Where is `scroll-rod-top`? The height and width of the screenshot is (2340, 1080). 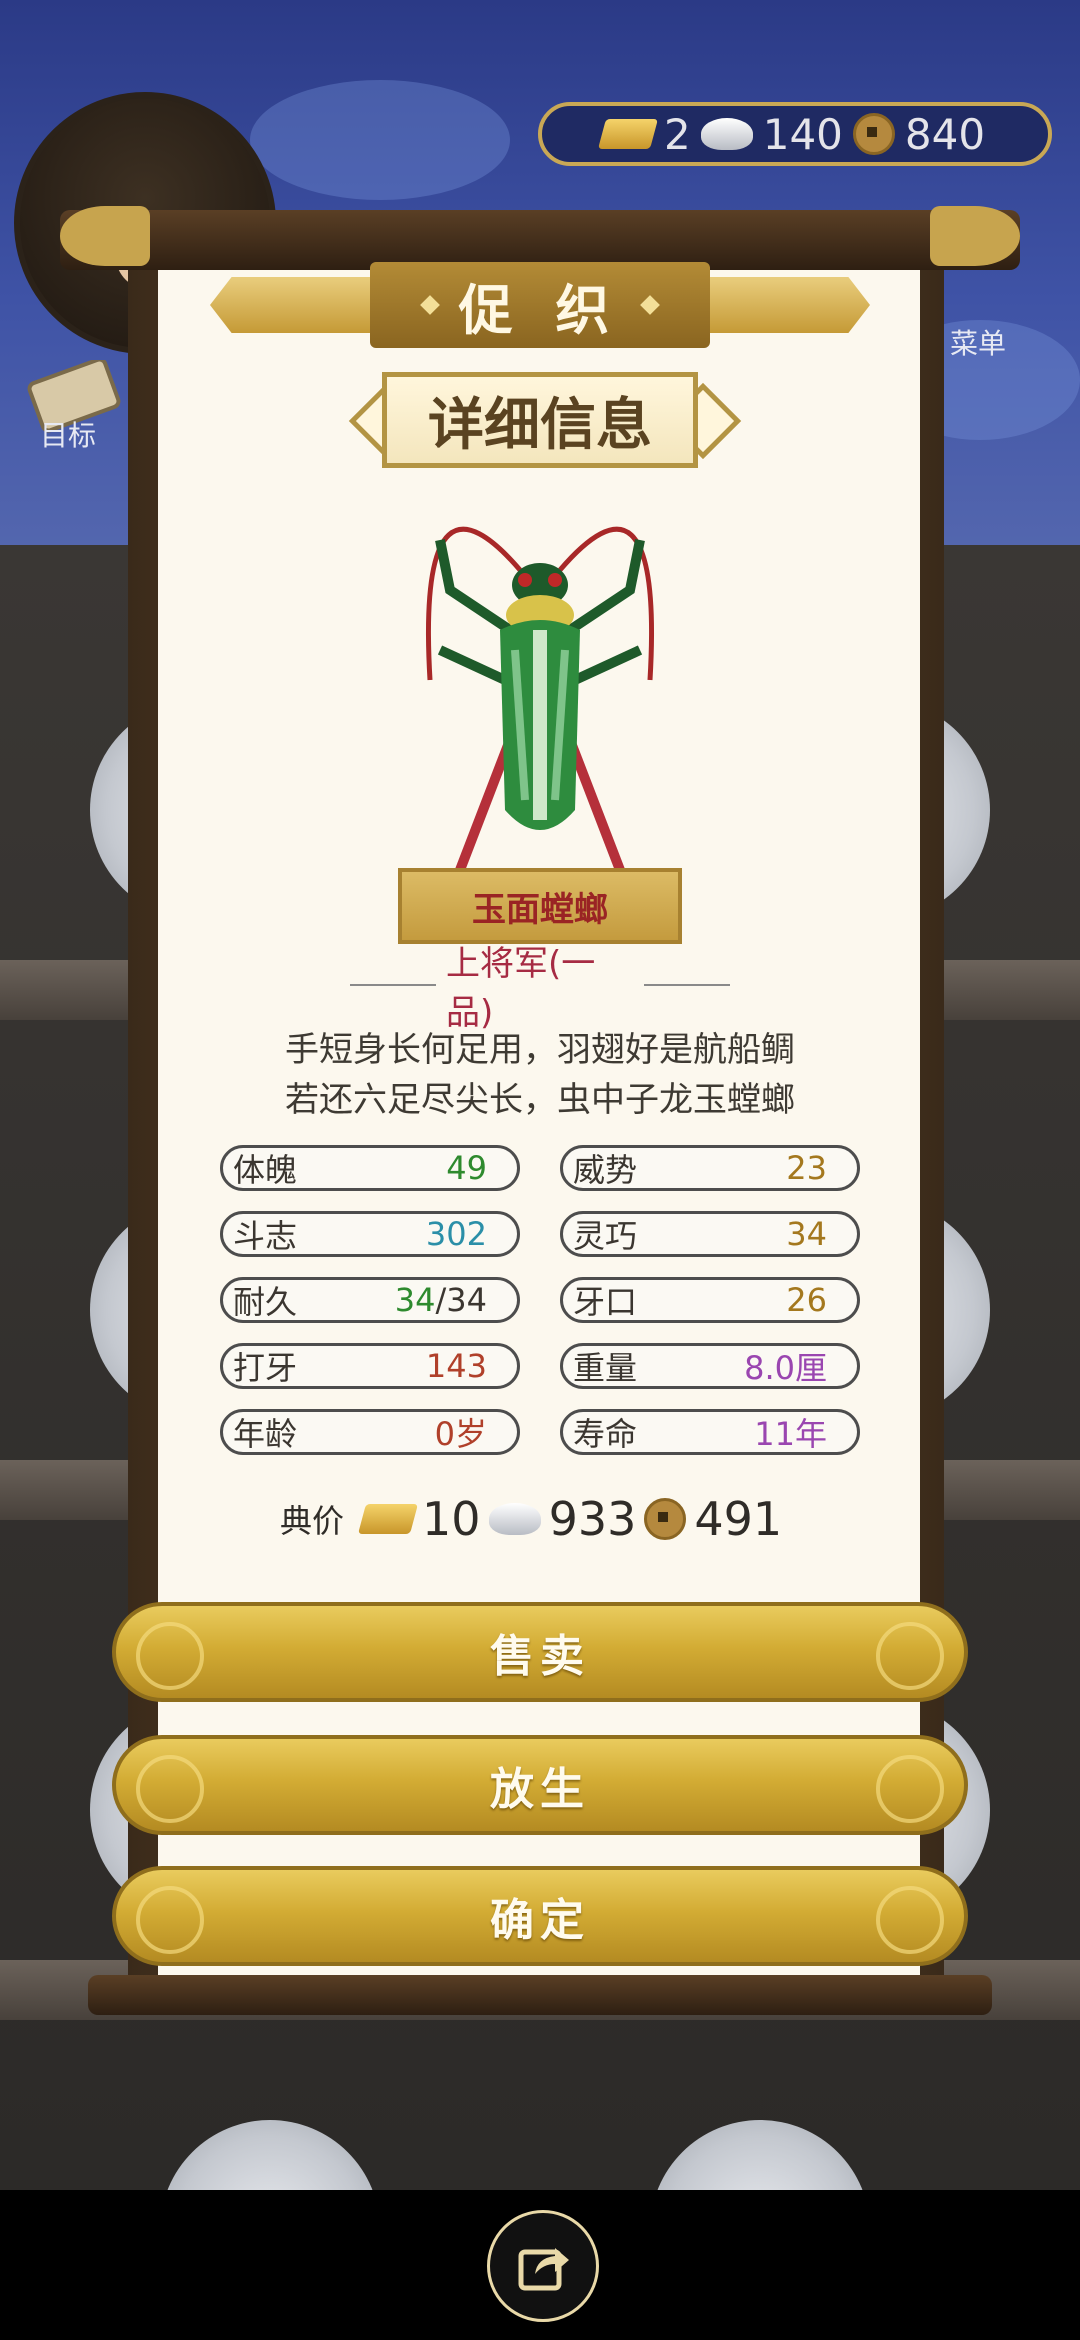 scroll-rod-top is located at coordinates (540, 240).